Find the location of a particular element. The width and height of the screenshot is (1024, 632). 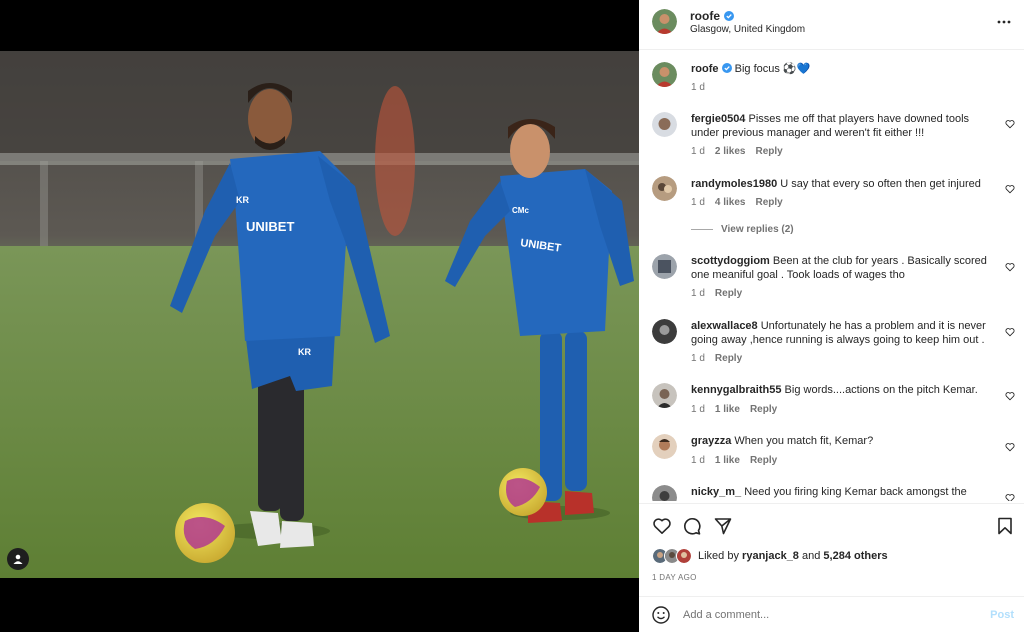

tagged-user-icon is located at coordinates (18, 559).